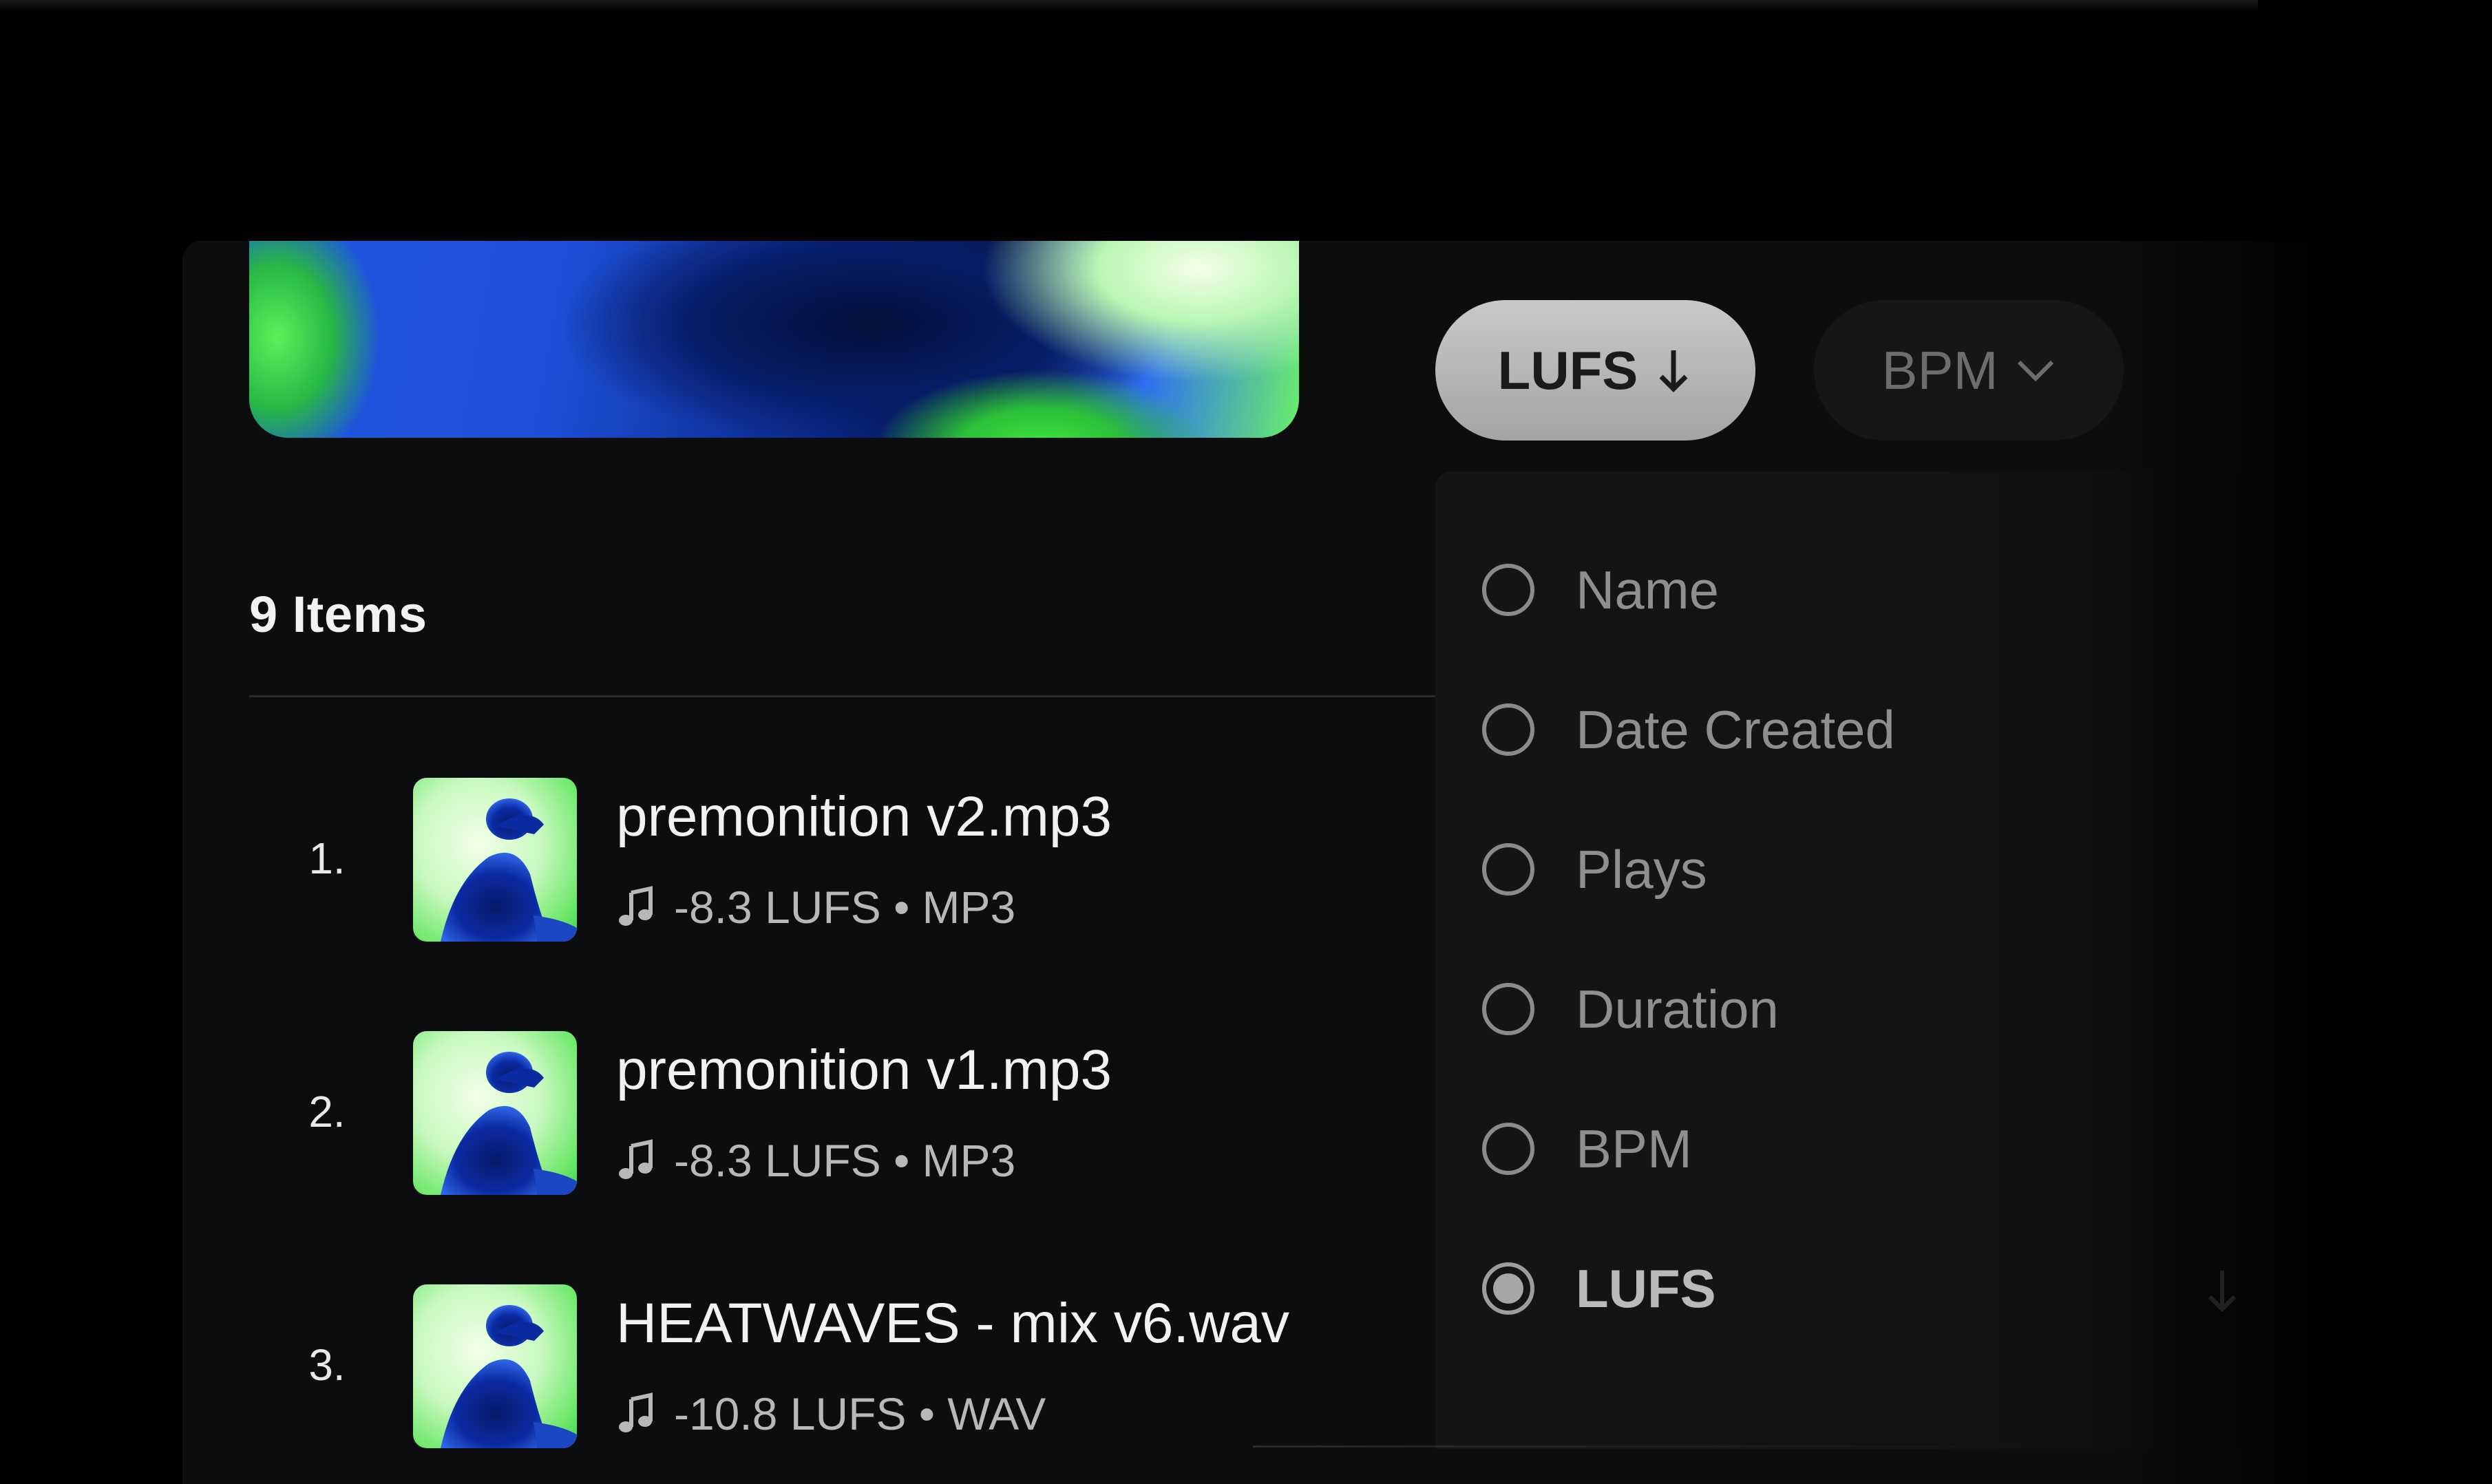 The width and height of the screenshot is (2492, 1484). Describe the element at coordinates (1677, 1008) in the screenshot. I see `sort-option-label: Duration` at that location.